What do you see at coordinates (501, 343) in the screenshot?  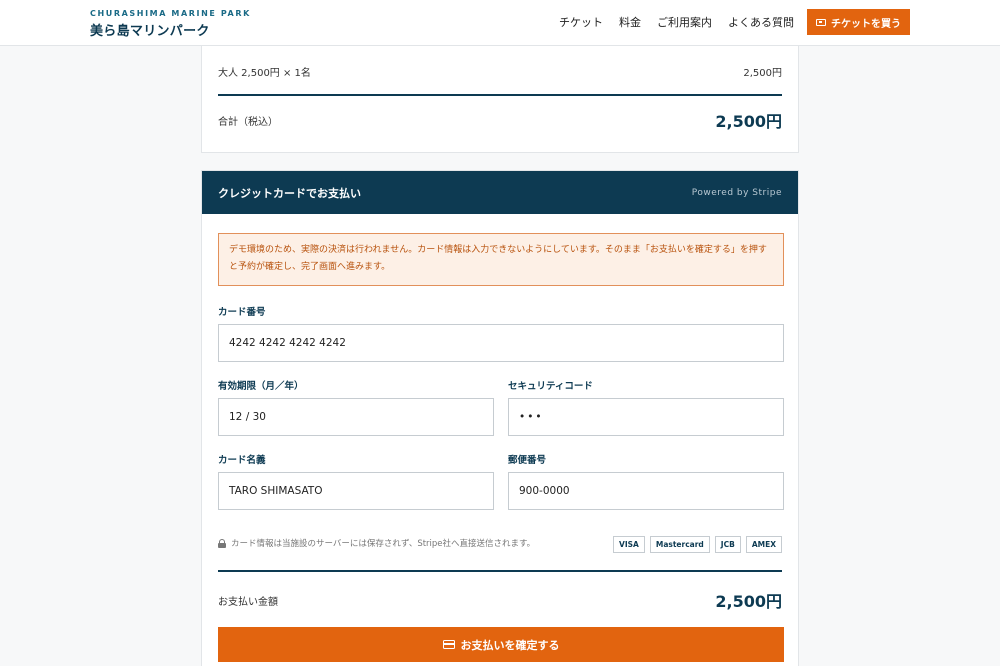 I see `card-number-input: 4242 4242 4242 4242` at bounding box center [501, 343].